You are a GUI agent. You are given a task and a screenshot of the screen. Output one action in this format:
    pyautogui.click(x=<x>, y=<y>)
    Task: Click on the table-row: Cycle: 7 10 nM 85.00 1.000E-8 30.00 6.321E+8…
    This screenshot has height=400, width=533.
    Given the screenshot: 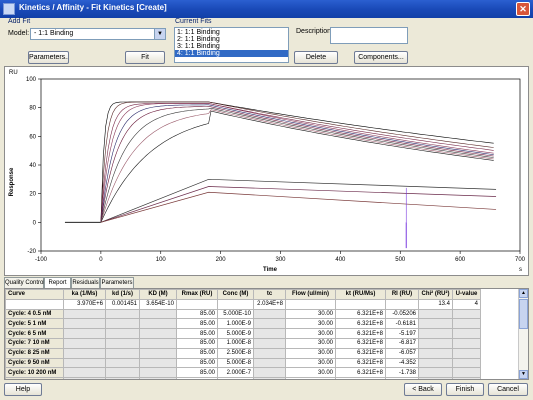 What is the action you would take?
    pyautogui.click(x=243, y=343)
    